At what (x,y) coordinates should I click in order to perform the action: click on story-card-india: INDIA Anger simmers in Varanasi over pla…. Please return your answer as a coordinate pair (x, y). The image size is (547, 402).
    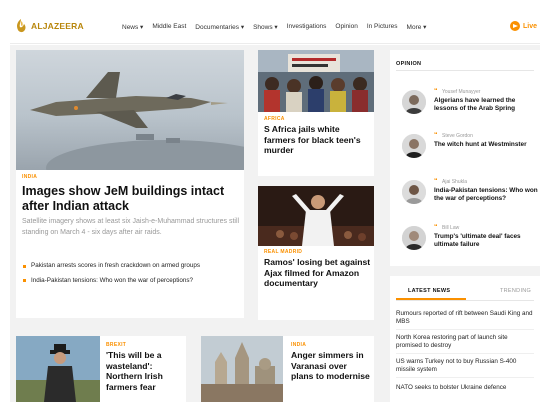
    Looking at the image, I should click on (287, 369).